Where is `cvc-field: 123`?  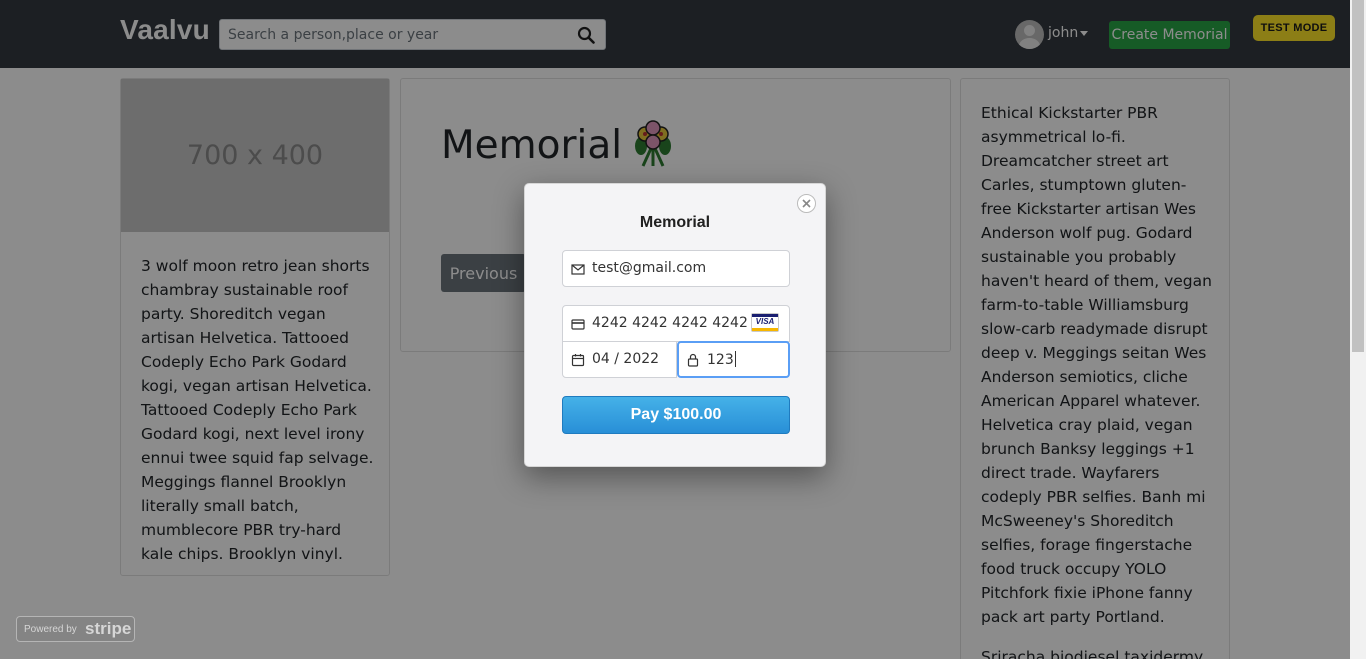
cvc-field: 123 is located at coordinates (733, 359).